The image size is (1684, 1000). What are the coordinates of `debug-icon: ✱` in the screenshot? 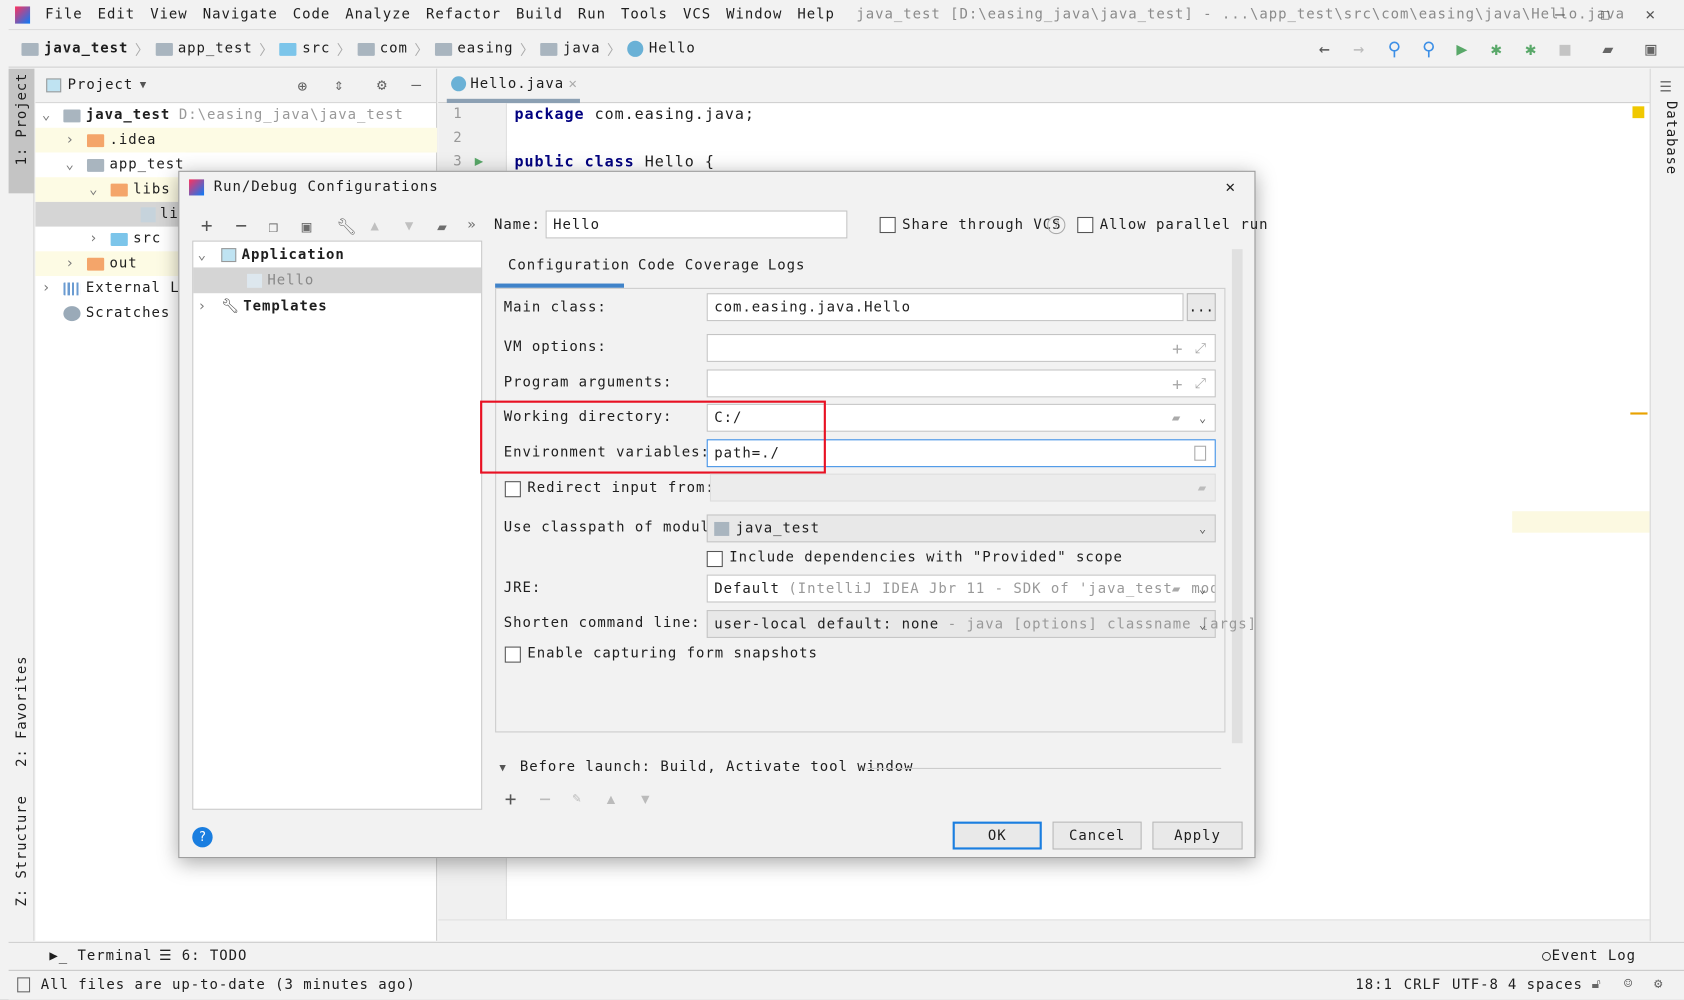 It's located at (1496, 49).